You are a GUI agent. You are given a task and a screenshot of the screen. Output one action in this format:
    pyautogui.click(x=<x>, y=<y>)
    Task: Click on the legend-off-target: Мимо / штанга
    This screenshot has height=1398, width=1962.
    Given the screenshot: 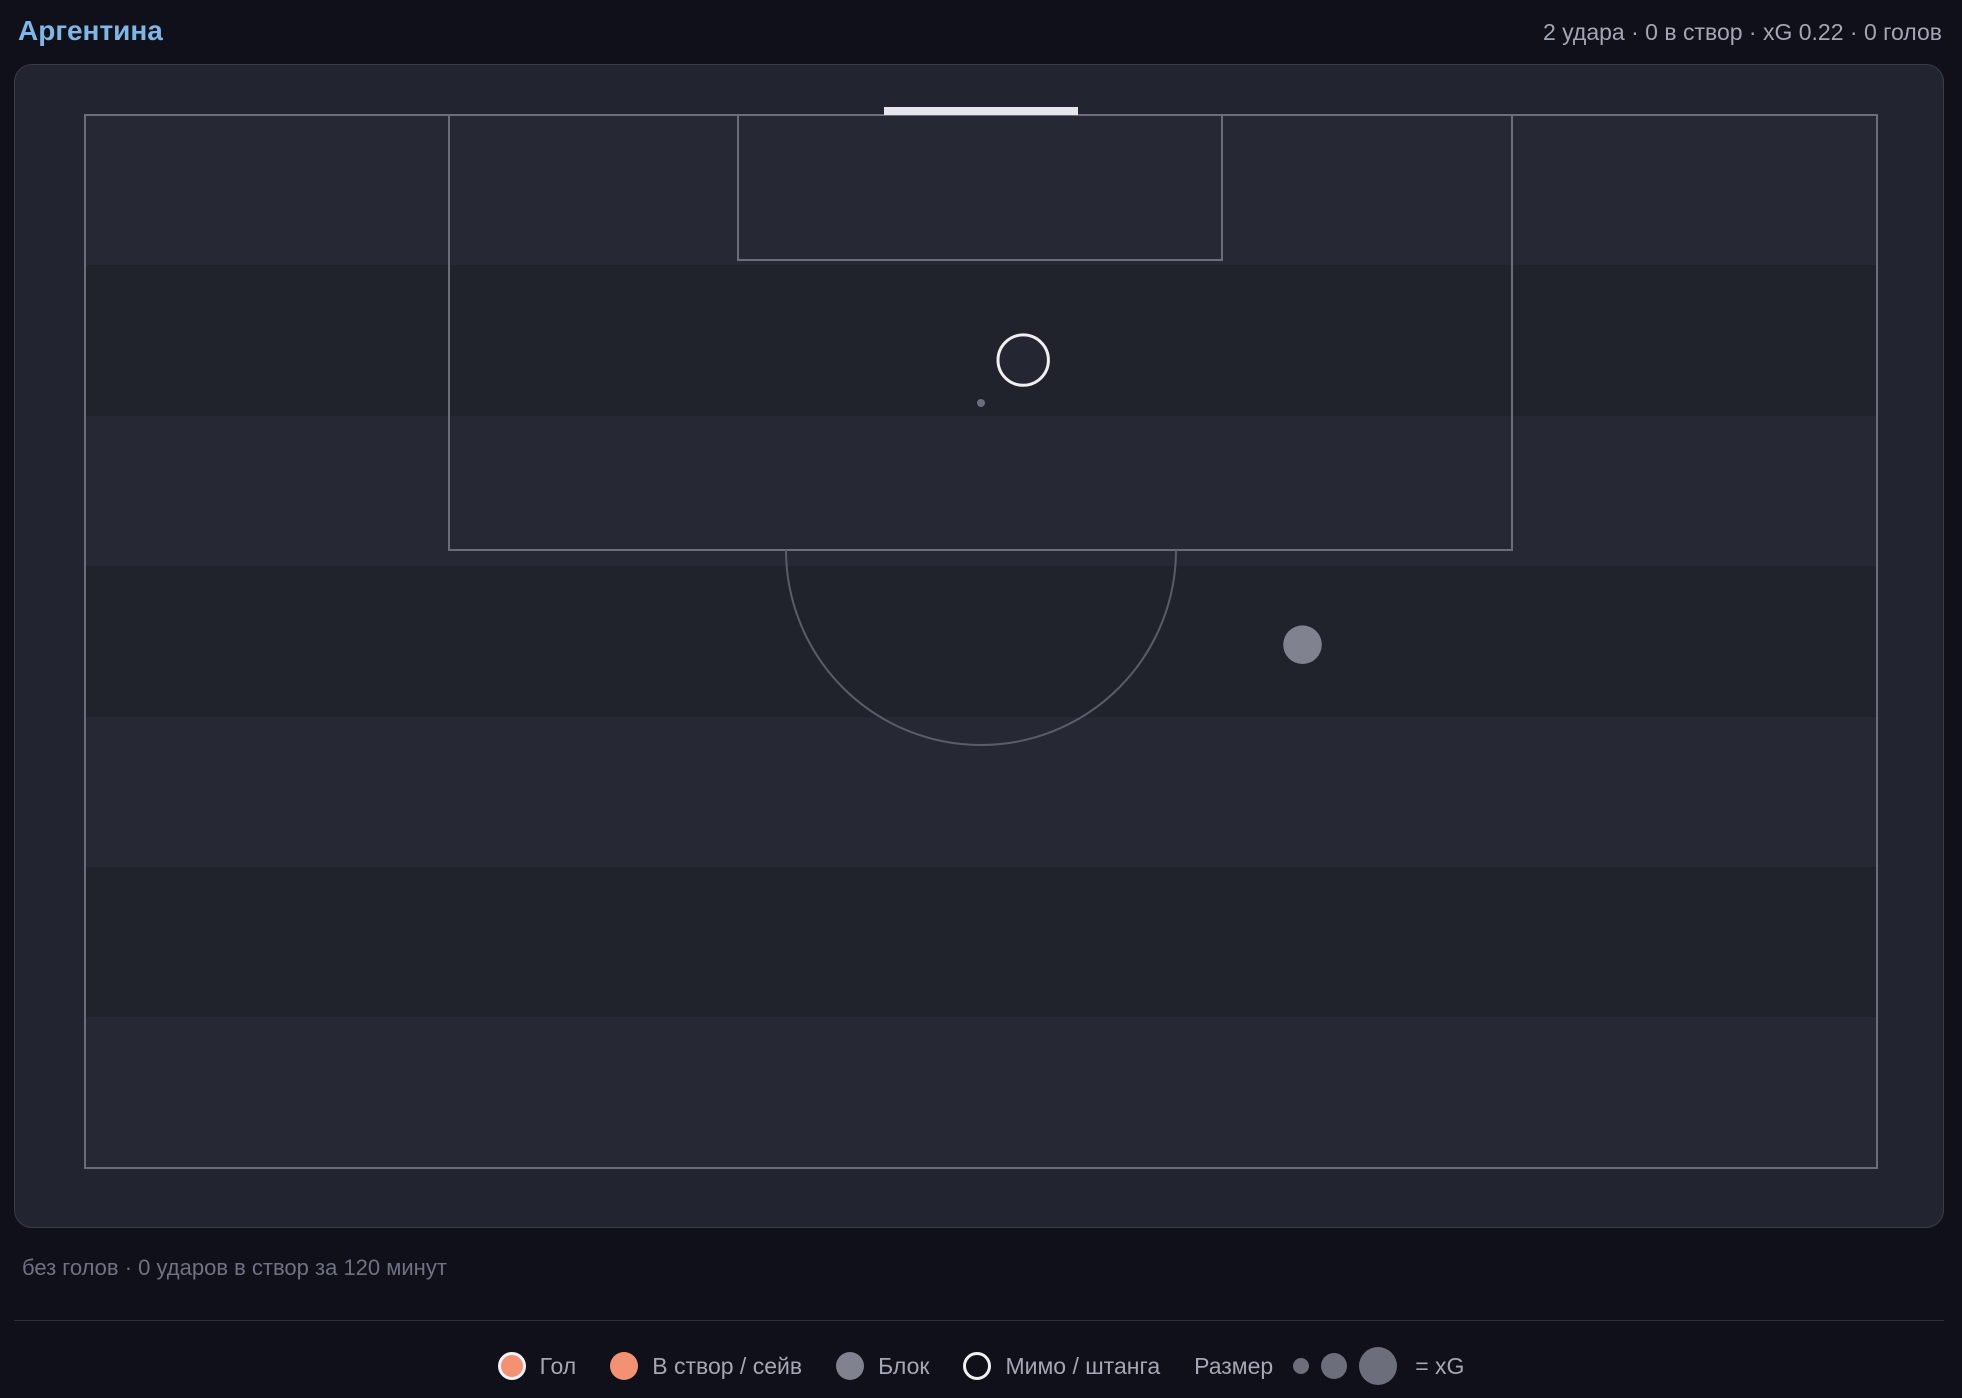 What is the action you would take?
    pyautogui.click(x=1061, y=1366)
    